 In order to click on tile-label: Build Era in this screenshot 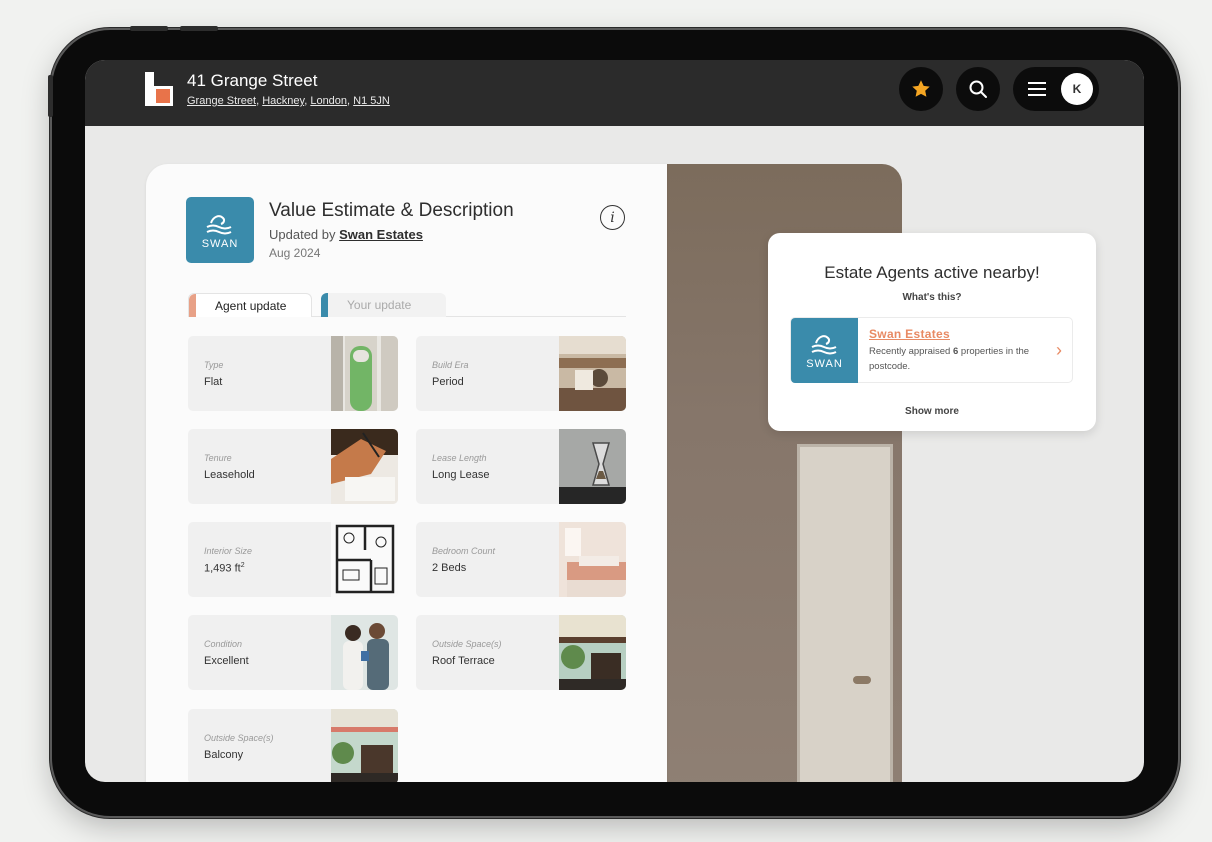, I will do `click(450, 365)`.